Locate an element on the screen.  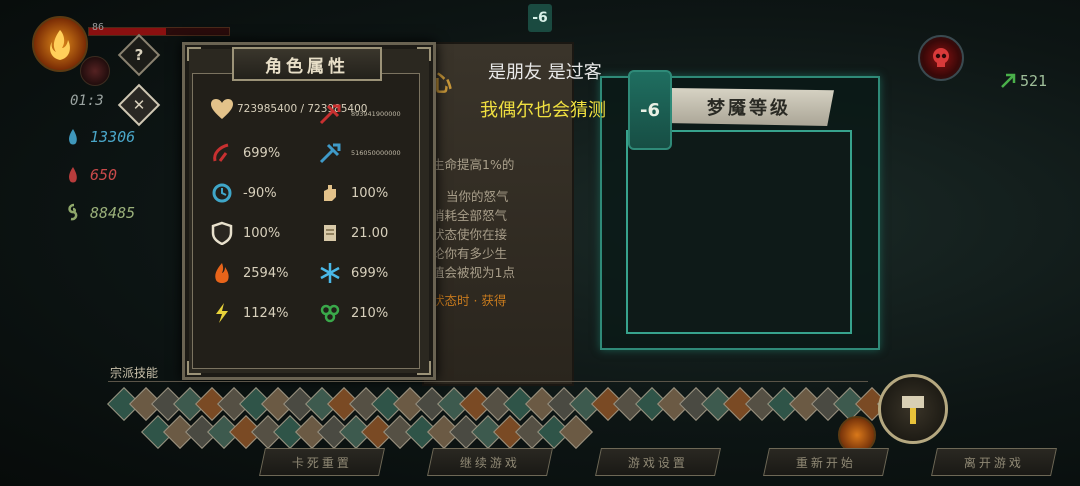
blue-flame-icon is located at coordinates (73, 137).